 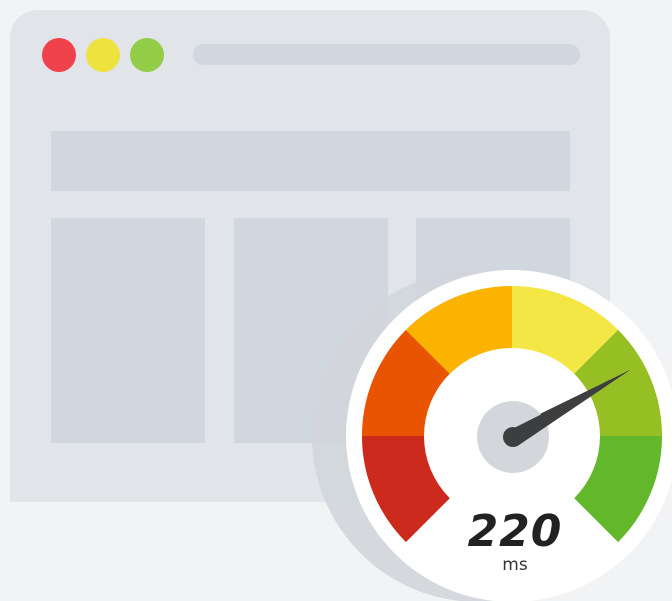 I want to click on gauge-readout: 220 ms, so click(x=515, y=540).